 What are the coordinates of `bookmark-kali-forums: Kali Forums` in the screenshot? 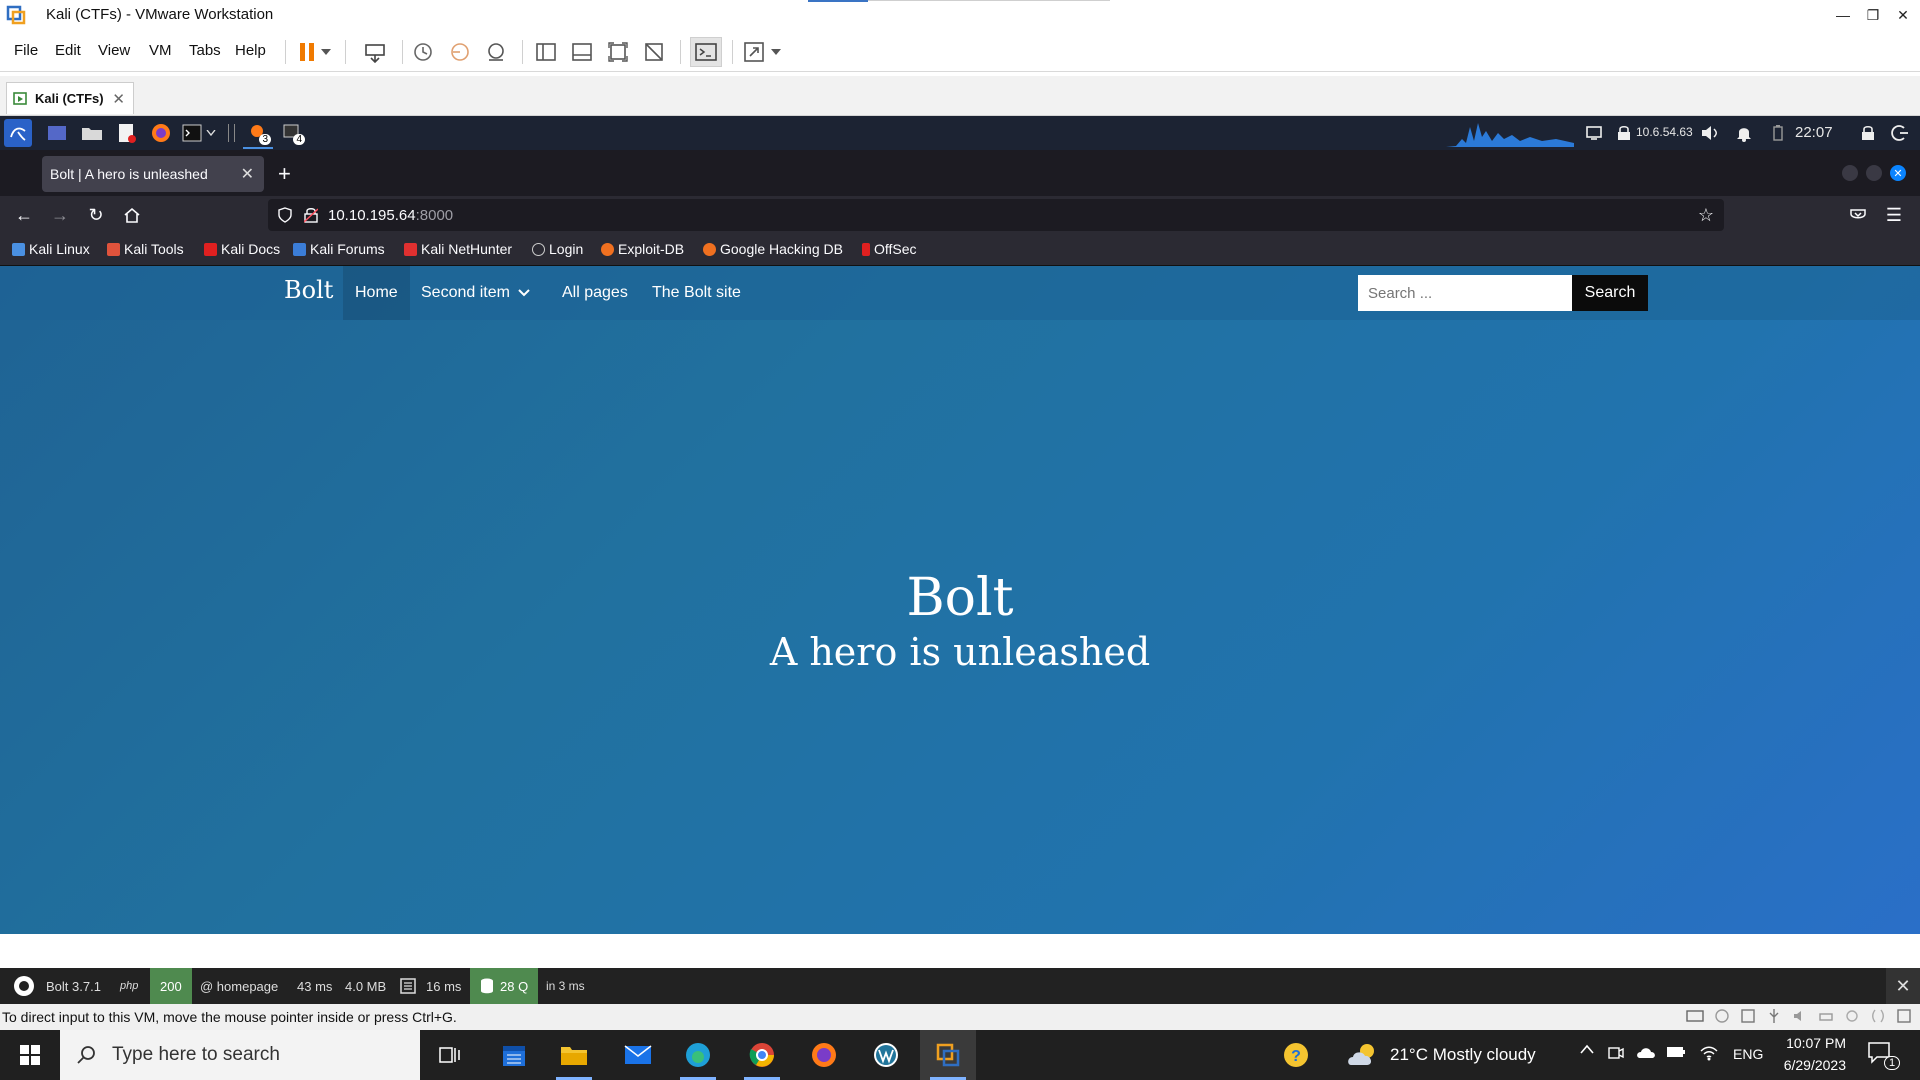 It's located at (339, 249).